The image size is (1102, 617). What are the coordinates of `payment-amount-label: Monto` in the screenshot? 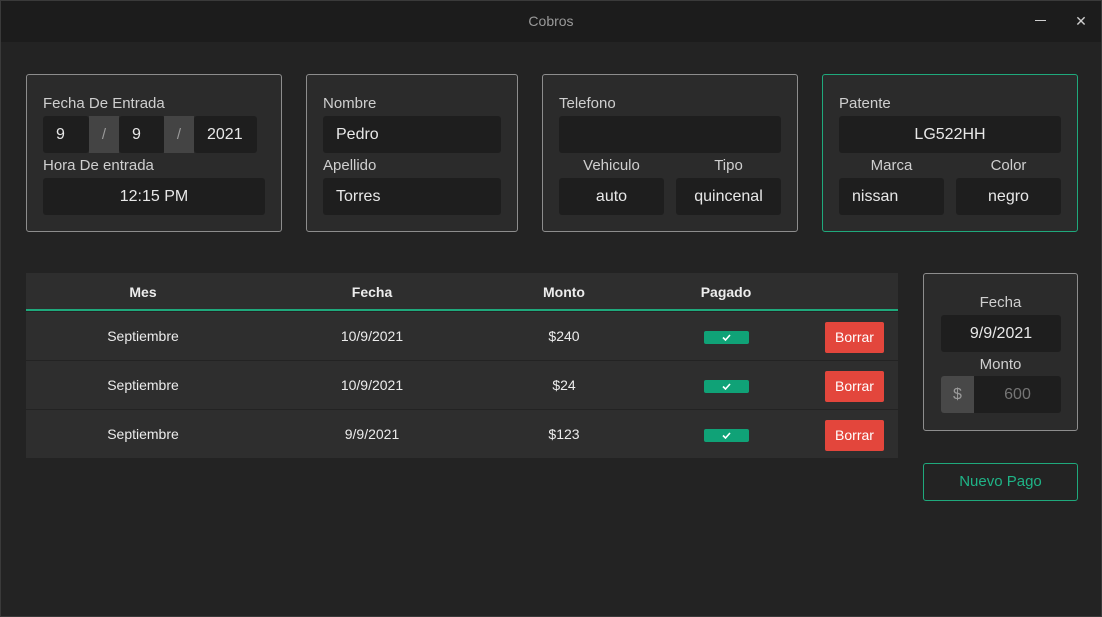 It's located at (1000, 364).